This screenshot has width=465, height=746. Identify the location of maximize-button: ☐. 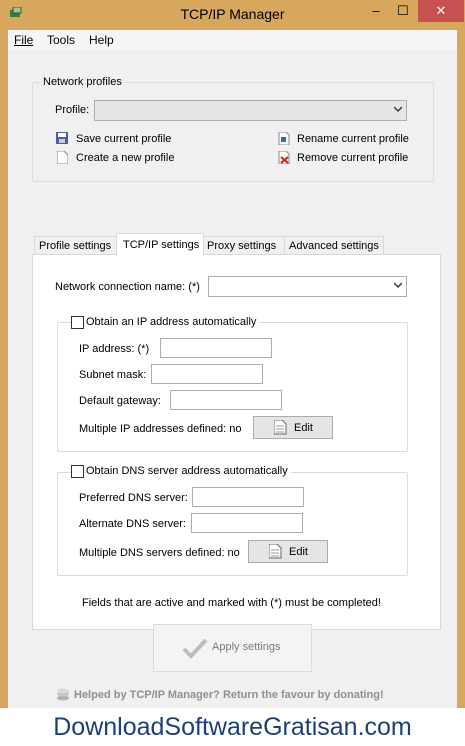
(403, 11).